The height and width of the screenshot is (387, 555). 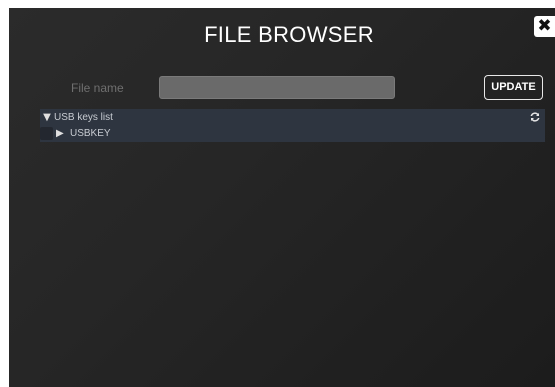 What do you see at coordinates (535, 117) in the screenshot?
I see `refresh-icon` at bounding box center [535, 117].